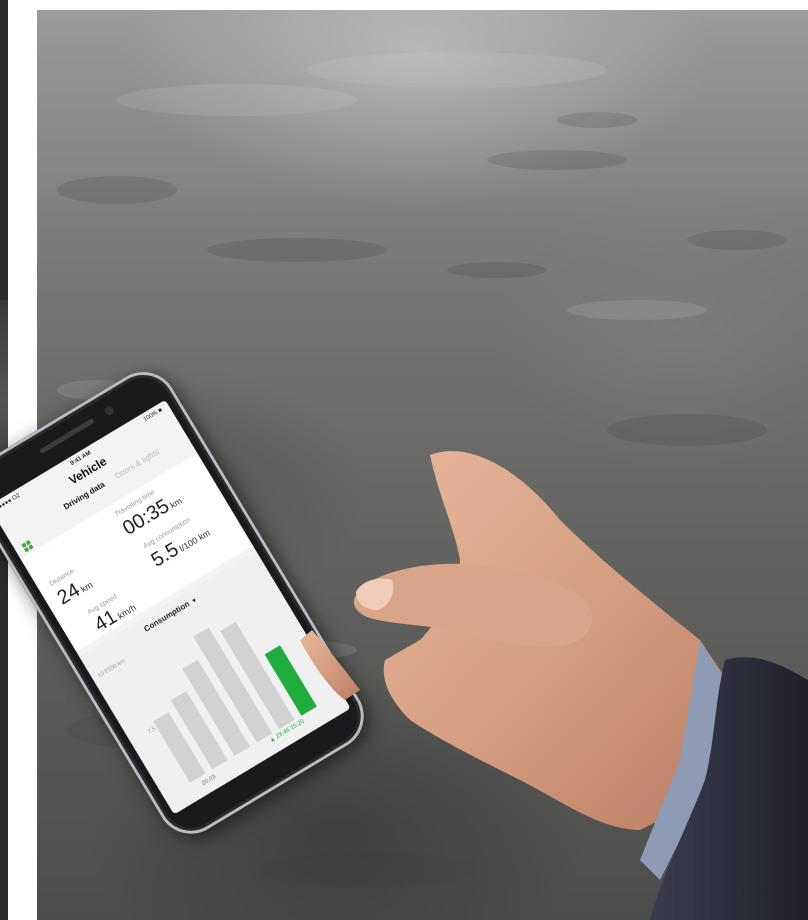 This screenshot has width=808, height=920. Describe the element at coordinates (330, 665) in the screenshot. I see `back-finger` at that location.